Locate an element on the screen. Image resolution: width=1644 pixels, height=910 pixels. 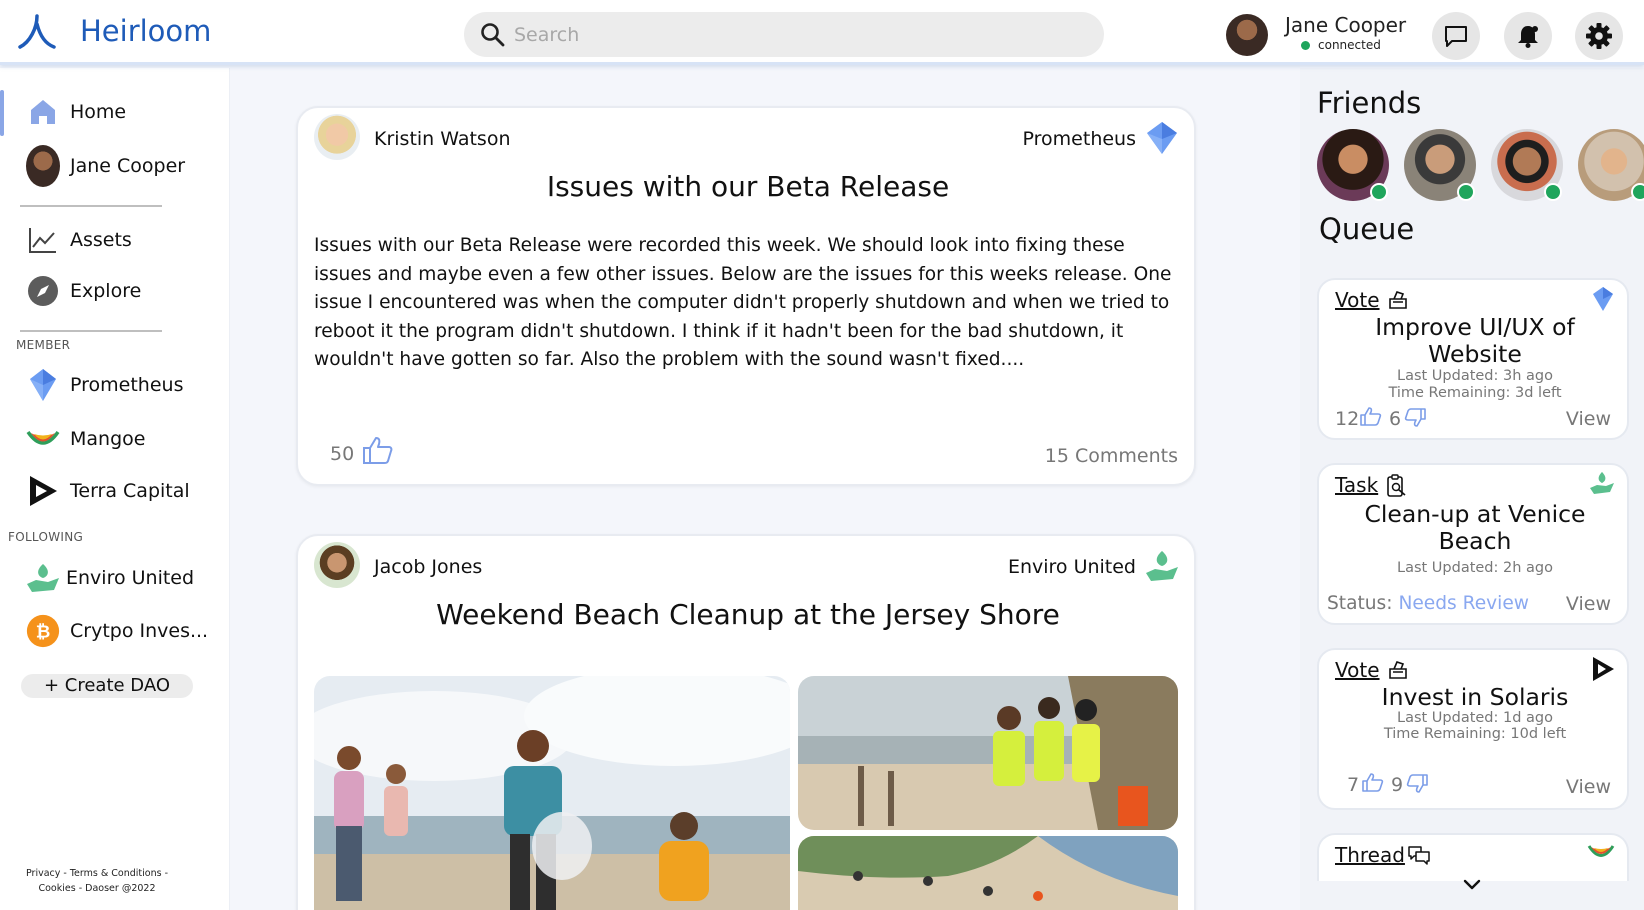
notifications-button is located at coordinates (1528, 36).